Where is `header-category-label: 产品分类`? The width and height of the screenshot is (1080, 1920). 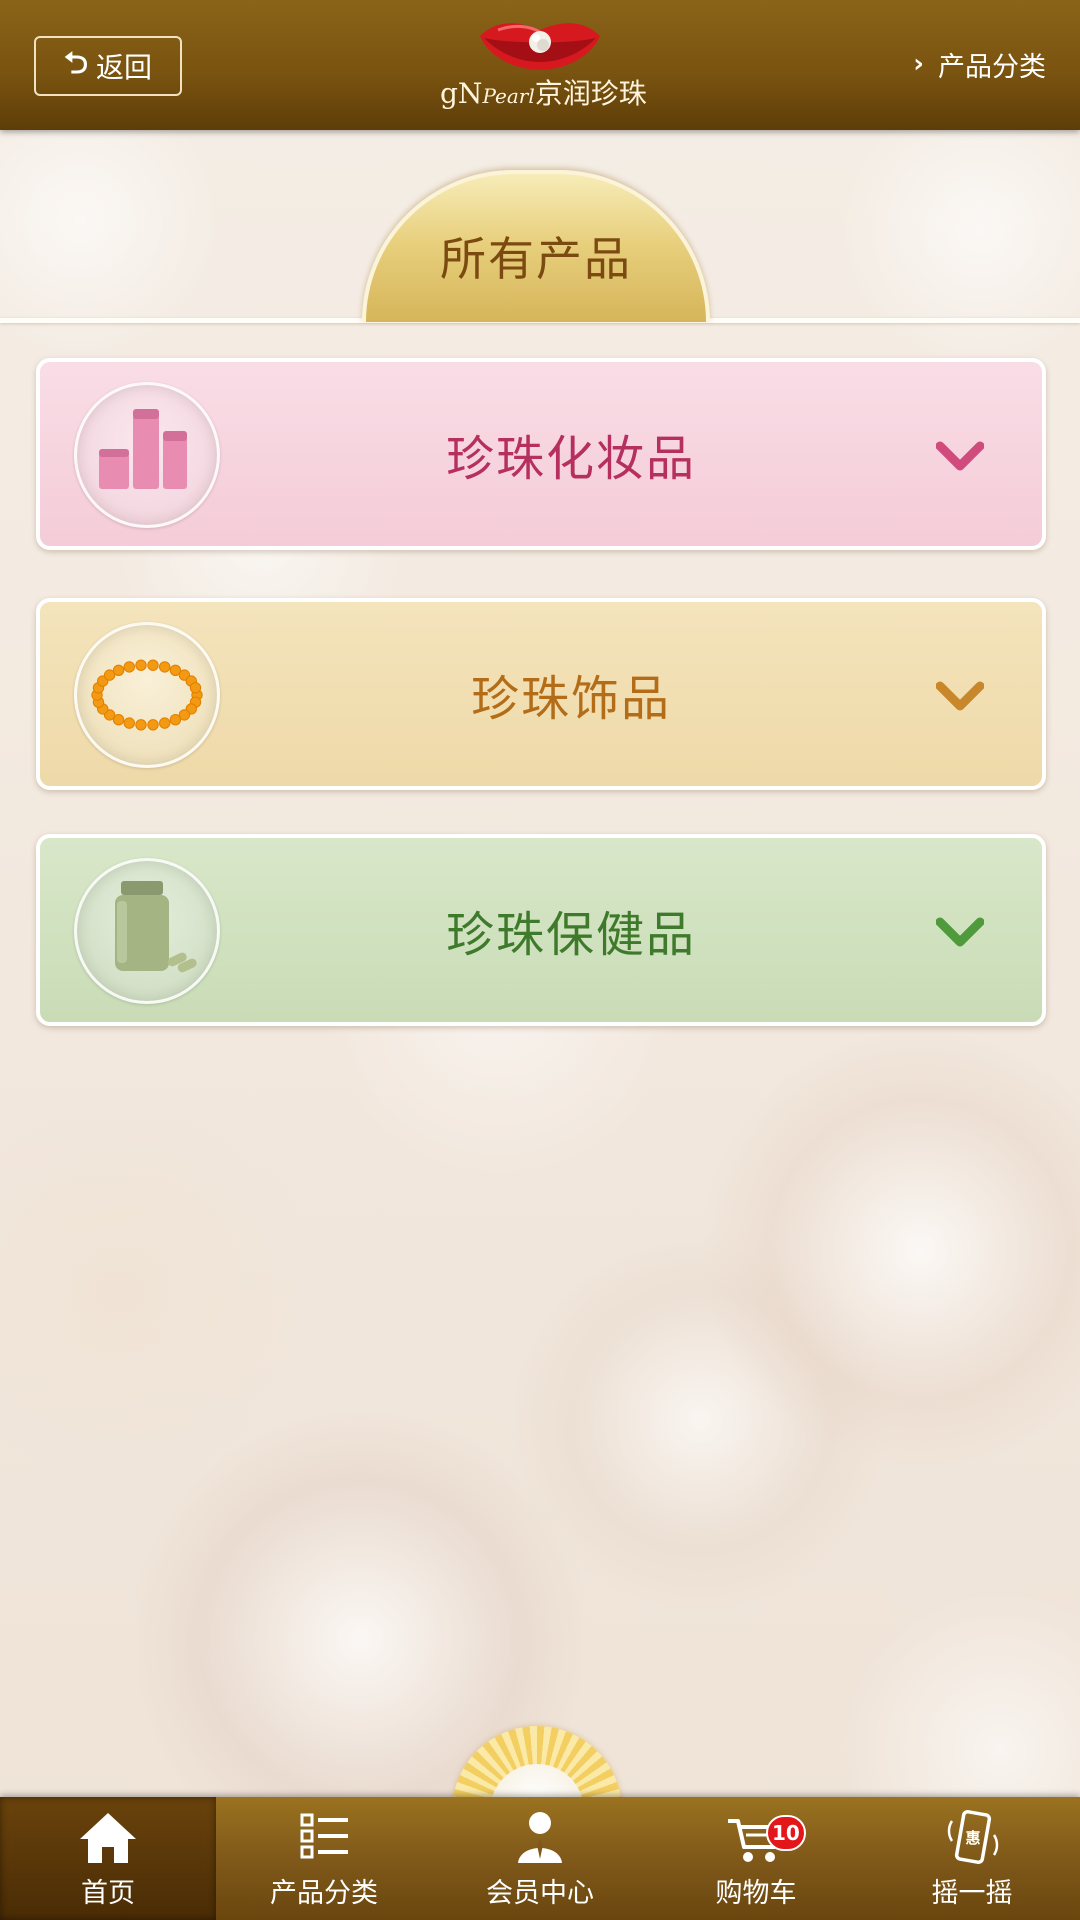 header-category-label: 产品分类 is located at coordinates (992, 67).